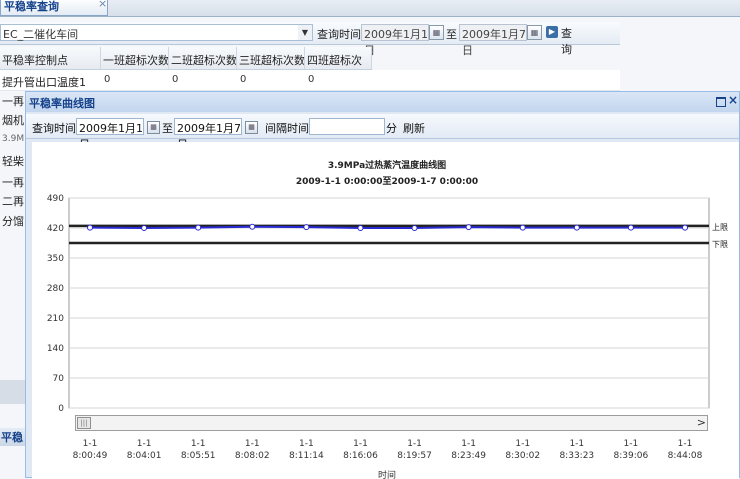 Image resolution: width=740 pixels, height=479 pixels. I want to click on limit-label: 上限, so click(720, 227).